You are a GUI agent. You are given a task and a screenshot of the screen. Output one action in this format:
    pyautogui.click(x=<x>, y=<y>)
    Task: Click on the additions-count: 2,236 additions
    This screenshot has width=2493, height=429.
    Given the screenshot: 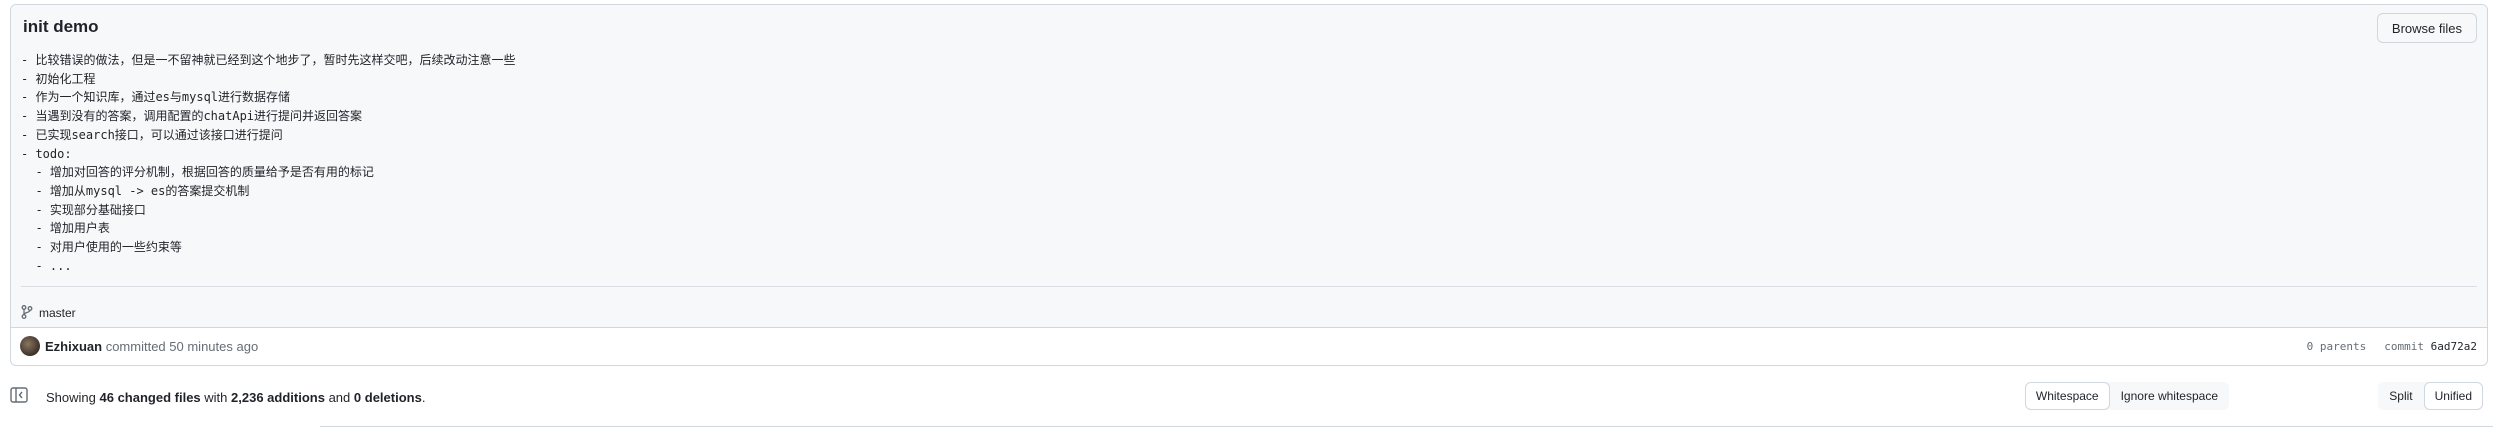 What is the action you would take?
    pyautogui.click(x=278, y=397)
    